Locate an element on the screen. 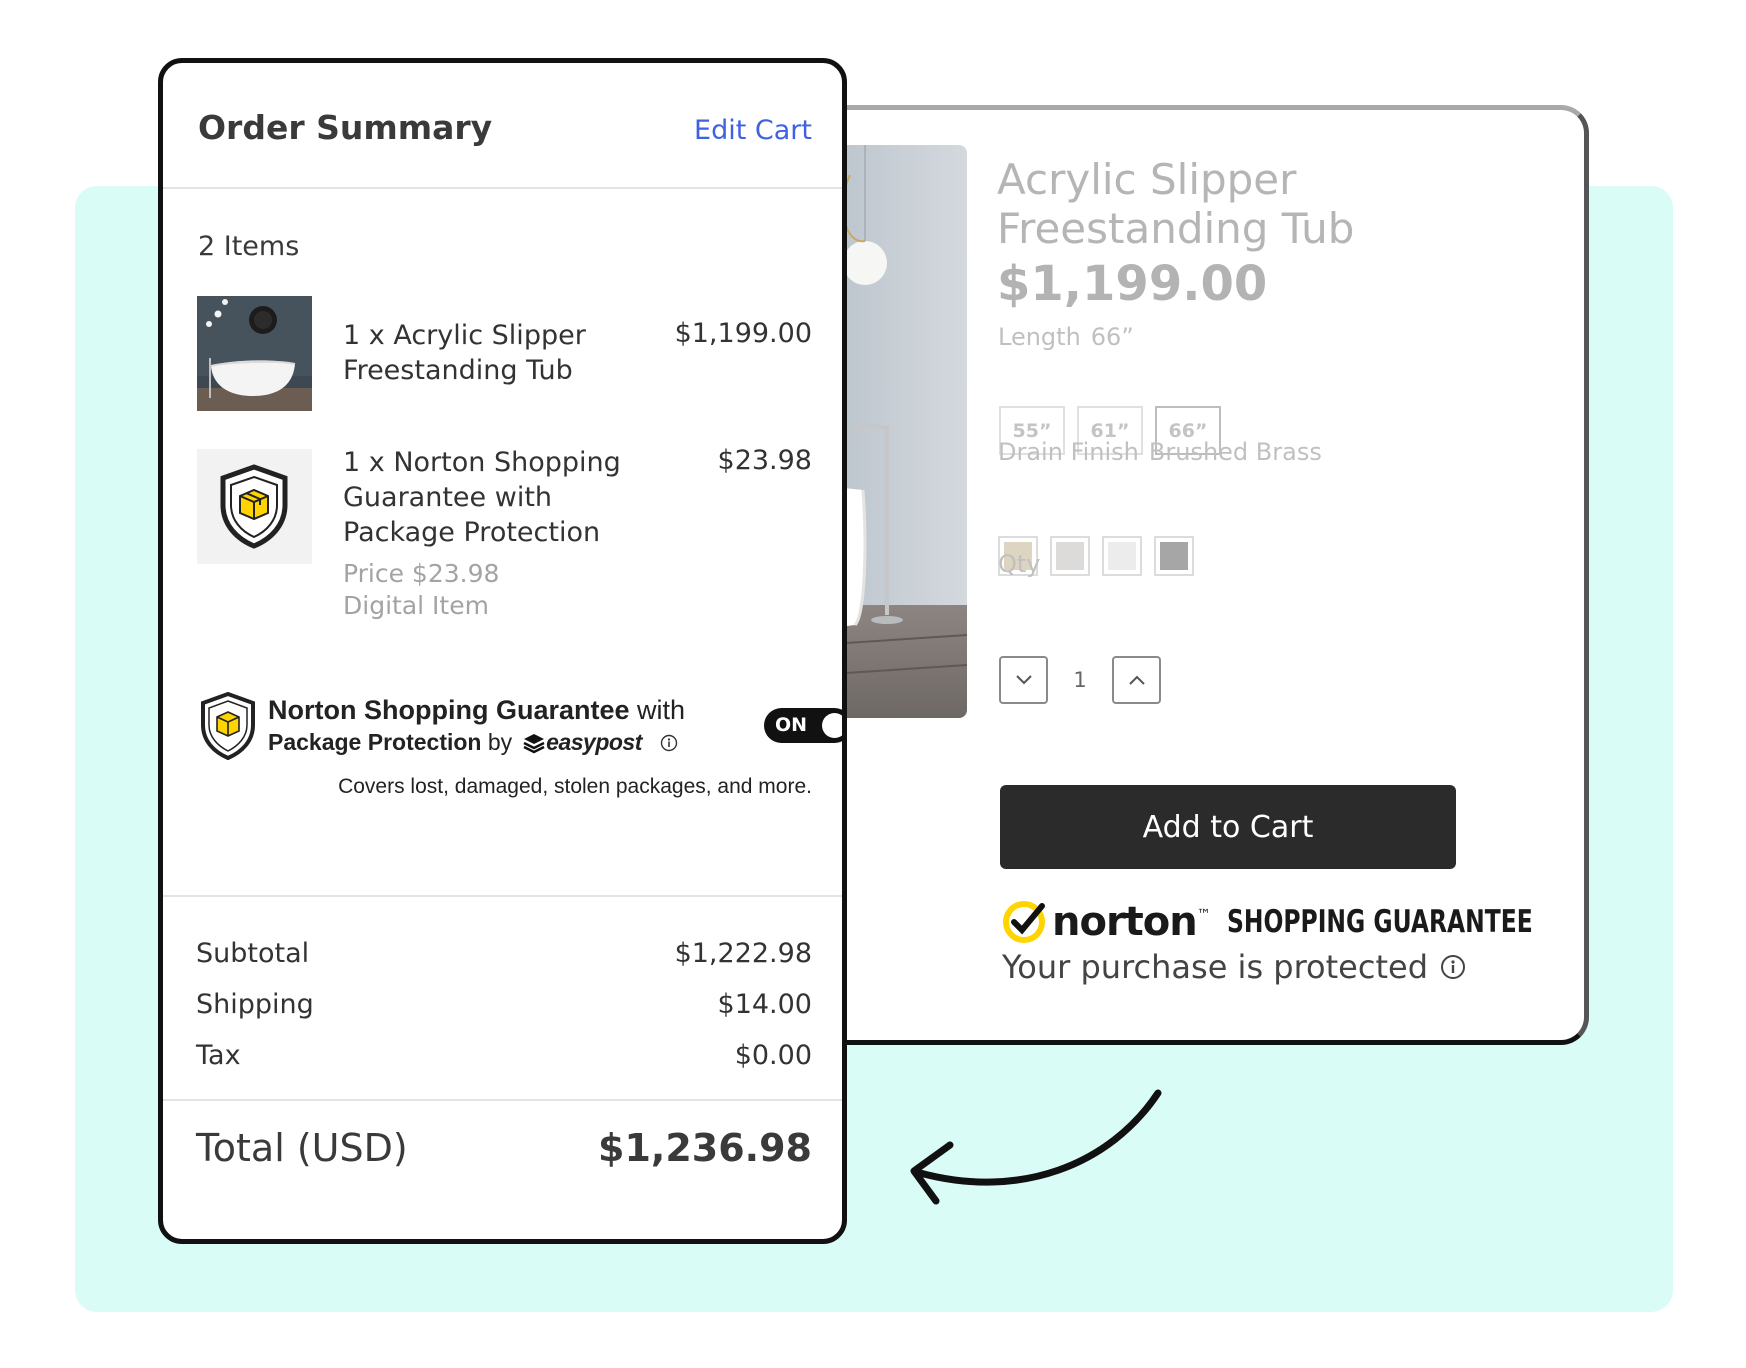  length-option-label: Length 66” is located at coordinates (1066, 337).